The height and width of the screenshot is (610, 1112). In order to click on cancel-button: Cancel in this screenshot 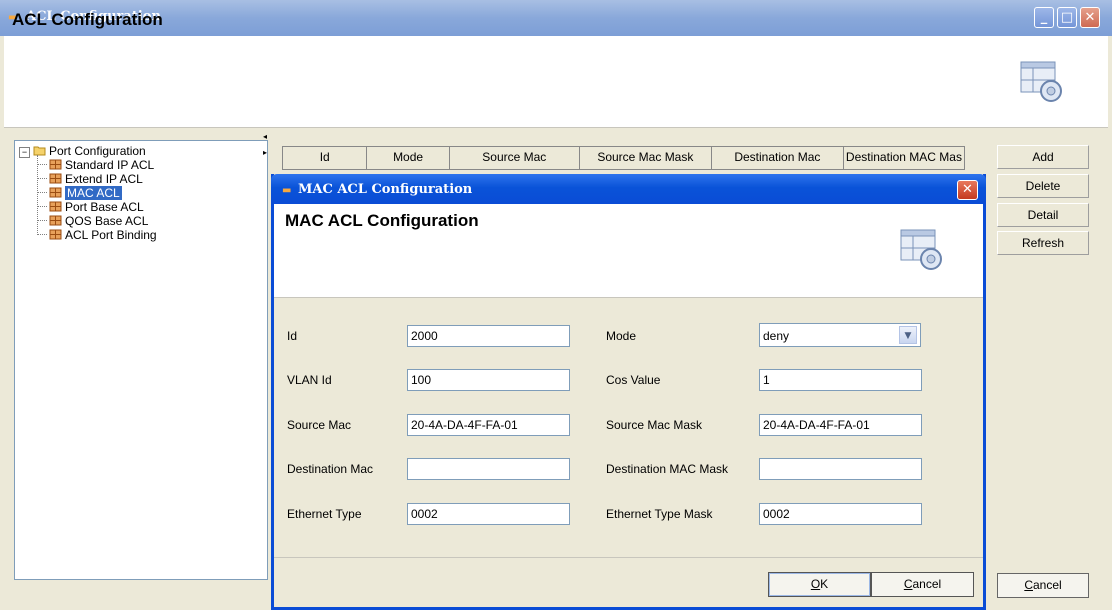, I will do `click(1043, 585)`.